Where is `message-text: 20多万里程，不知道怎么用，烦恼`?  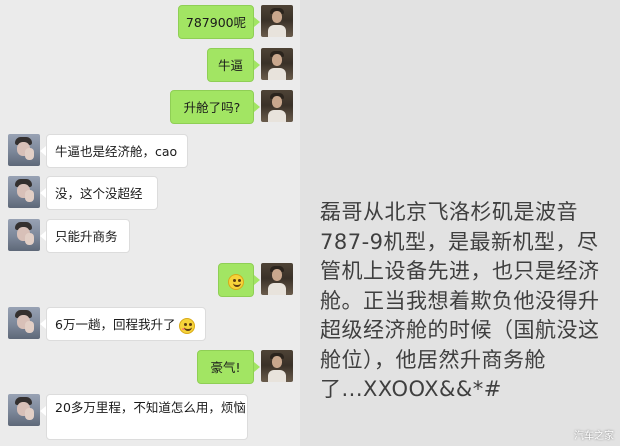 message-text: 20多万里程，不知道怎么用，烦恼 is located at coordinates (150, 407).